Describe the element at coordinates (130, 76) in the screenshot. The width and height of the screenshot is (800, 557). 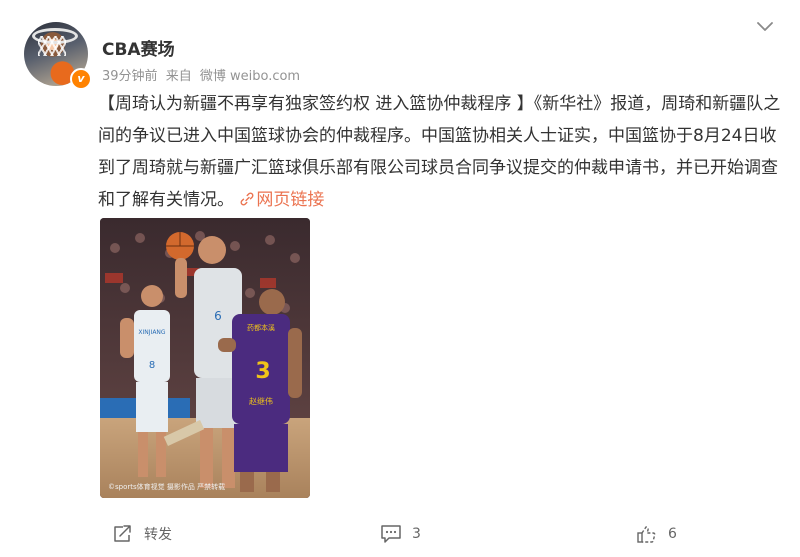
I see `post-time: 39分钟前` at that location.